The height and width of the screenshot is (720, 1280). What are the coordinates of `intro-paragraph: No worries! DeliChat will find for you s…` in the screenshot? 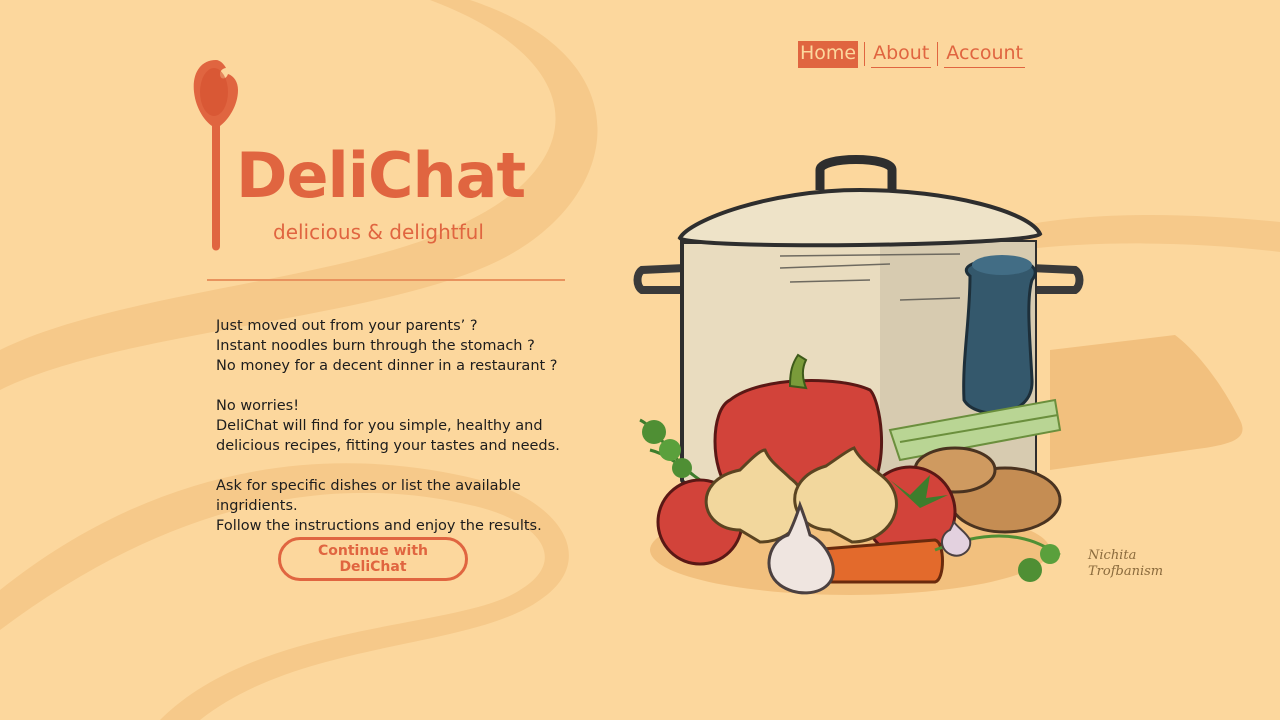 It's located at (406, 426).